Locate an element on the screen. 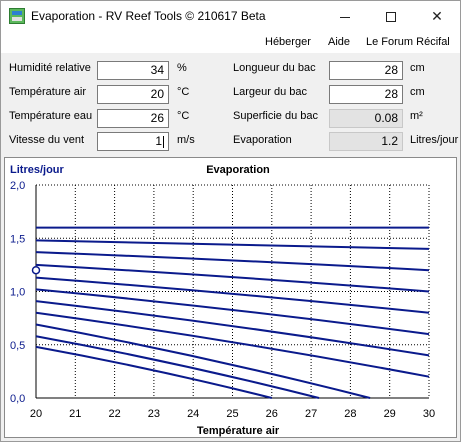 The image size is (461, 442). water-temp-field: 26 is located at coordinates (133, 118).